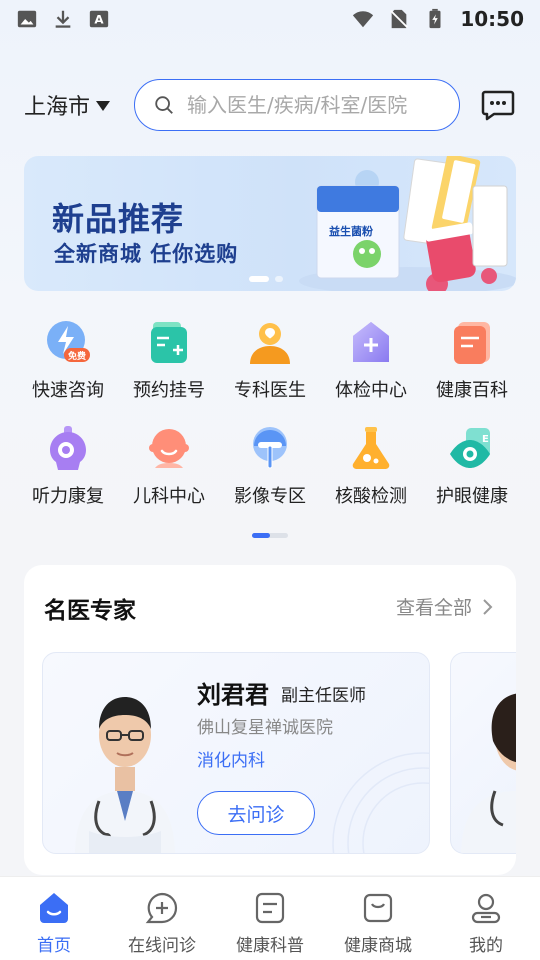 The image size is (540, 960). What do you see at coordinates (169, 342) in the screenshot?
I see `register-icon` at bounding box center [169, 342].